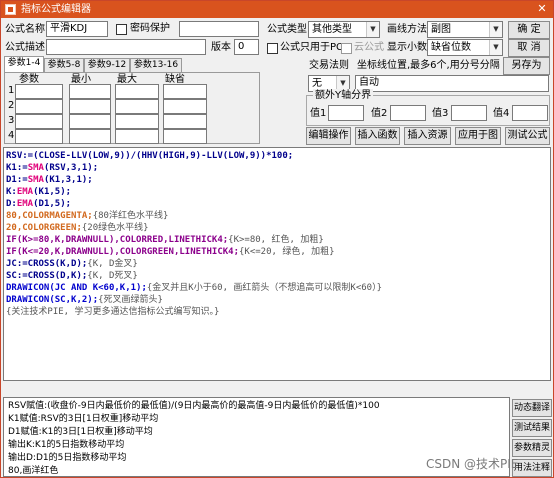 The height and width of the screenshot is (478, 554). Describe the element at coordinates (25, 47) in the screenshot. I see `formula-desc-label: 公式描述` at that location.